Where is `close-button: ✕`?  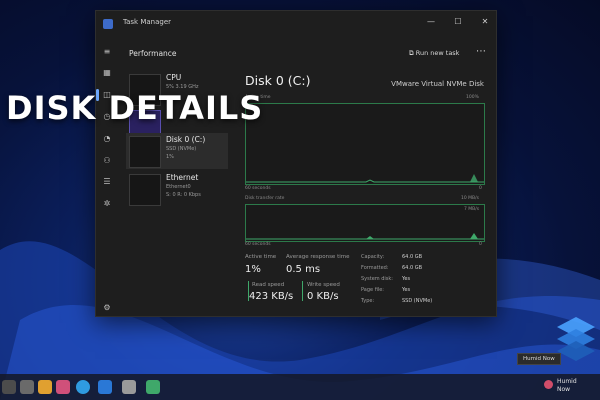 close-button: ✕ is located at coordinates (485, 22).